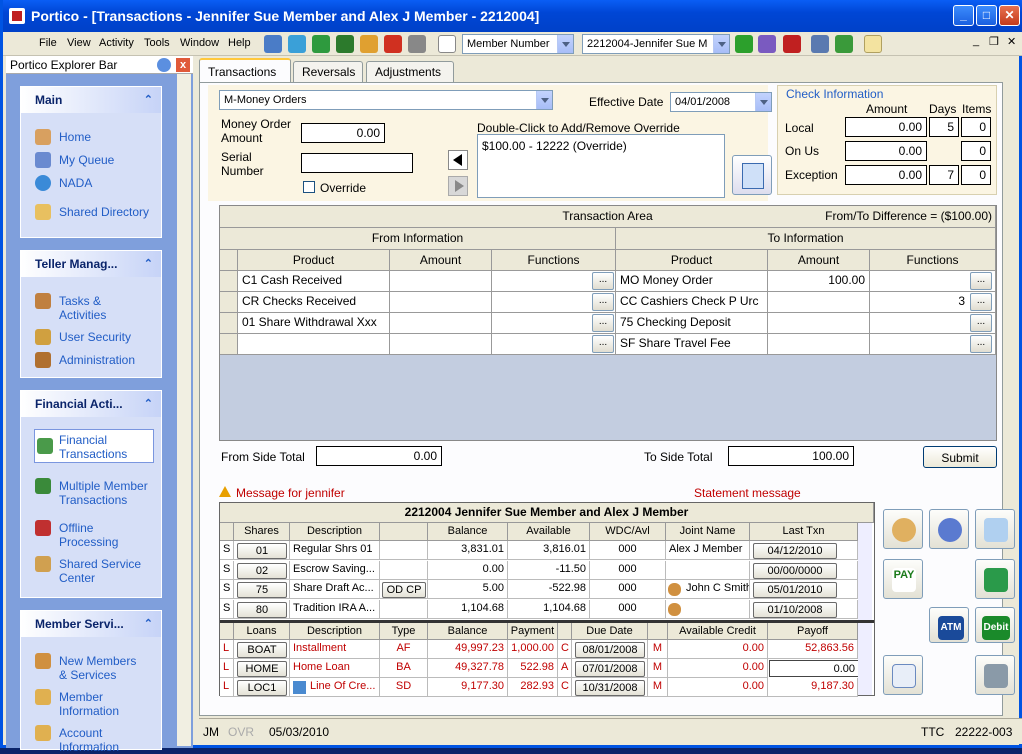 The width and height of the screenshot is (1022, 754). Describe the element at coordinates (290, 493) in the screenshot. I see `member-message: Message for jennifer` at that location.